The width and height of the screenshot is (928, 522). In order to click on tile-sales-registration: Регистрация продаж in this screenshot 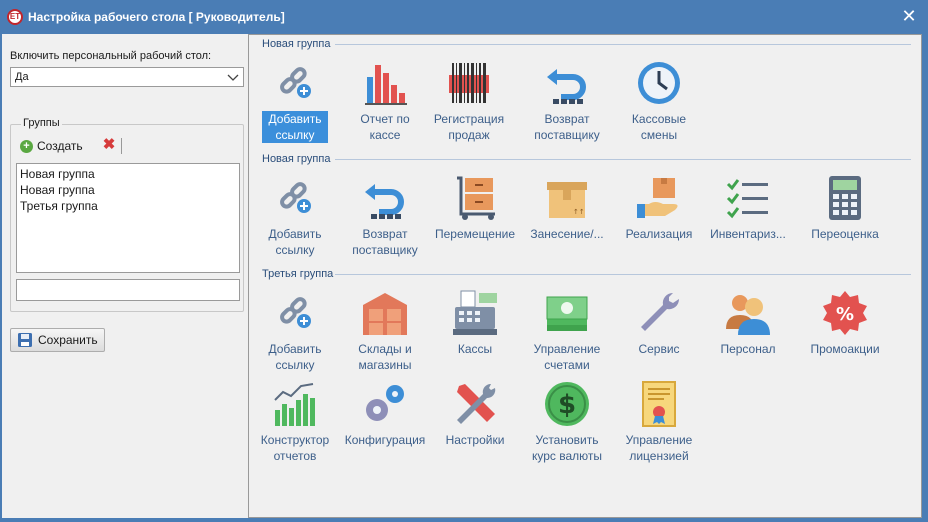, I will do `click(469, 98)`.